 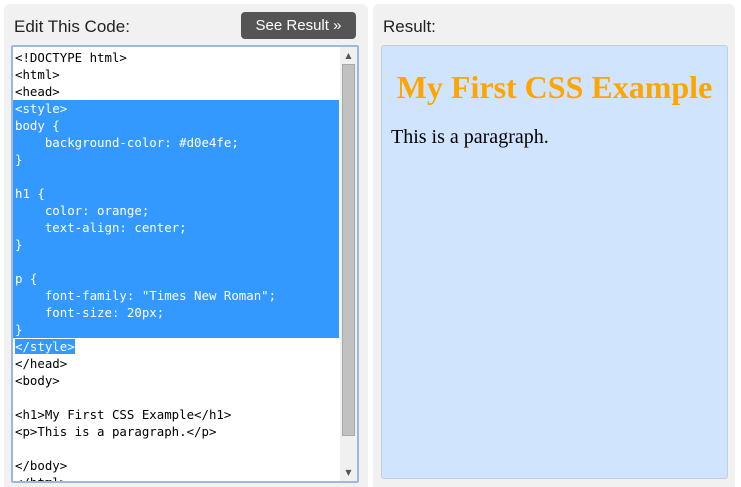 What do you see at coordinates (176, 210) in the screenshot?
I see `code-line: color: orange;` at bounding box center [176, 210].